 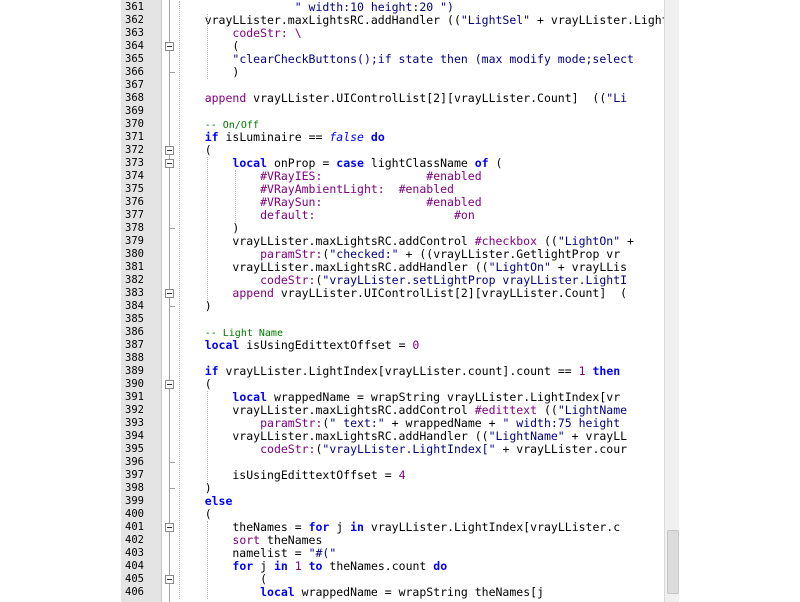 I want to click on line-number: 389, so click(x=134, y=371).